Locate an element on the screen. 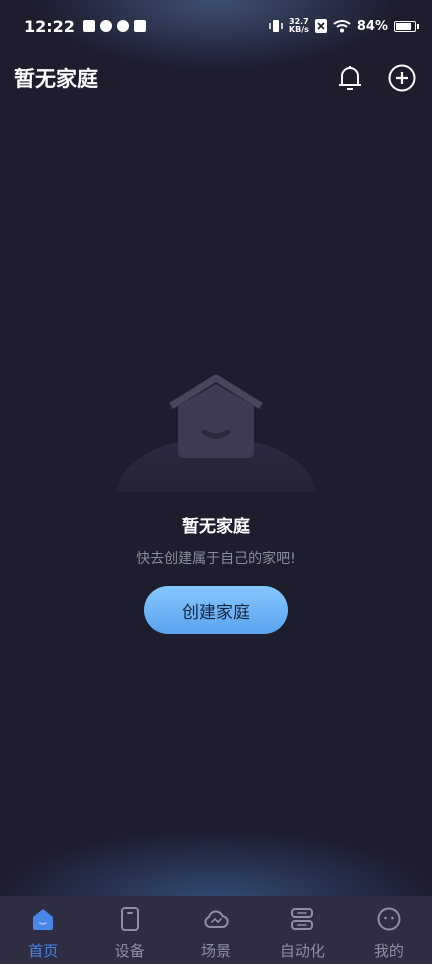  tiktok-icon is located at coordinates (105, 26).